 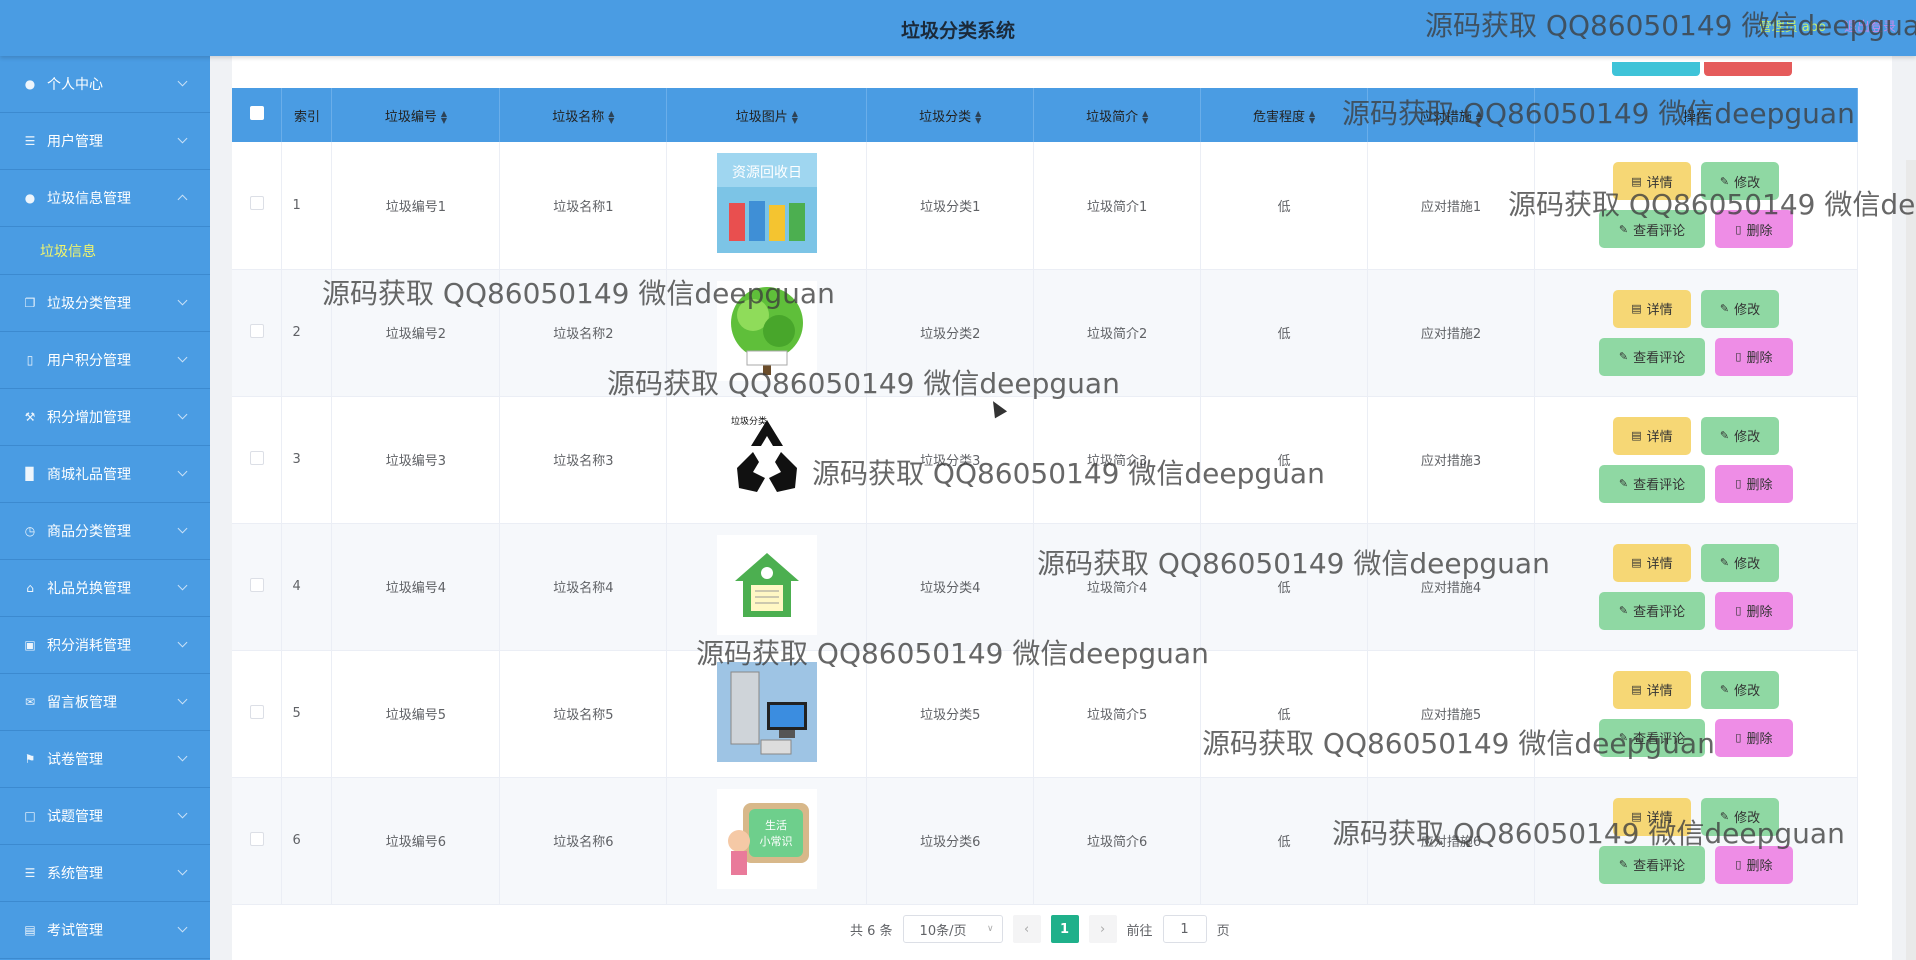 What do you see at coordinates (1117, 115) in the screenshot?
I see `col-intro: 垃圾简介 ▲ ▼` at bounding box center [1117, 115].